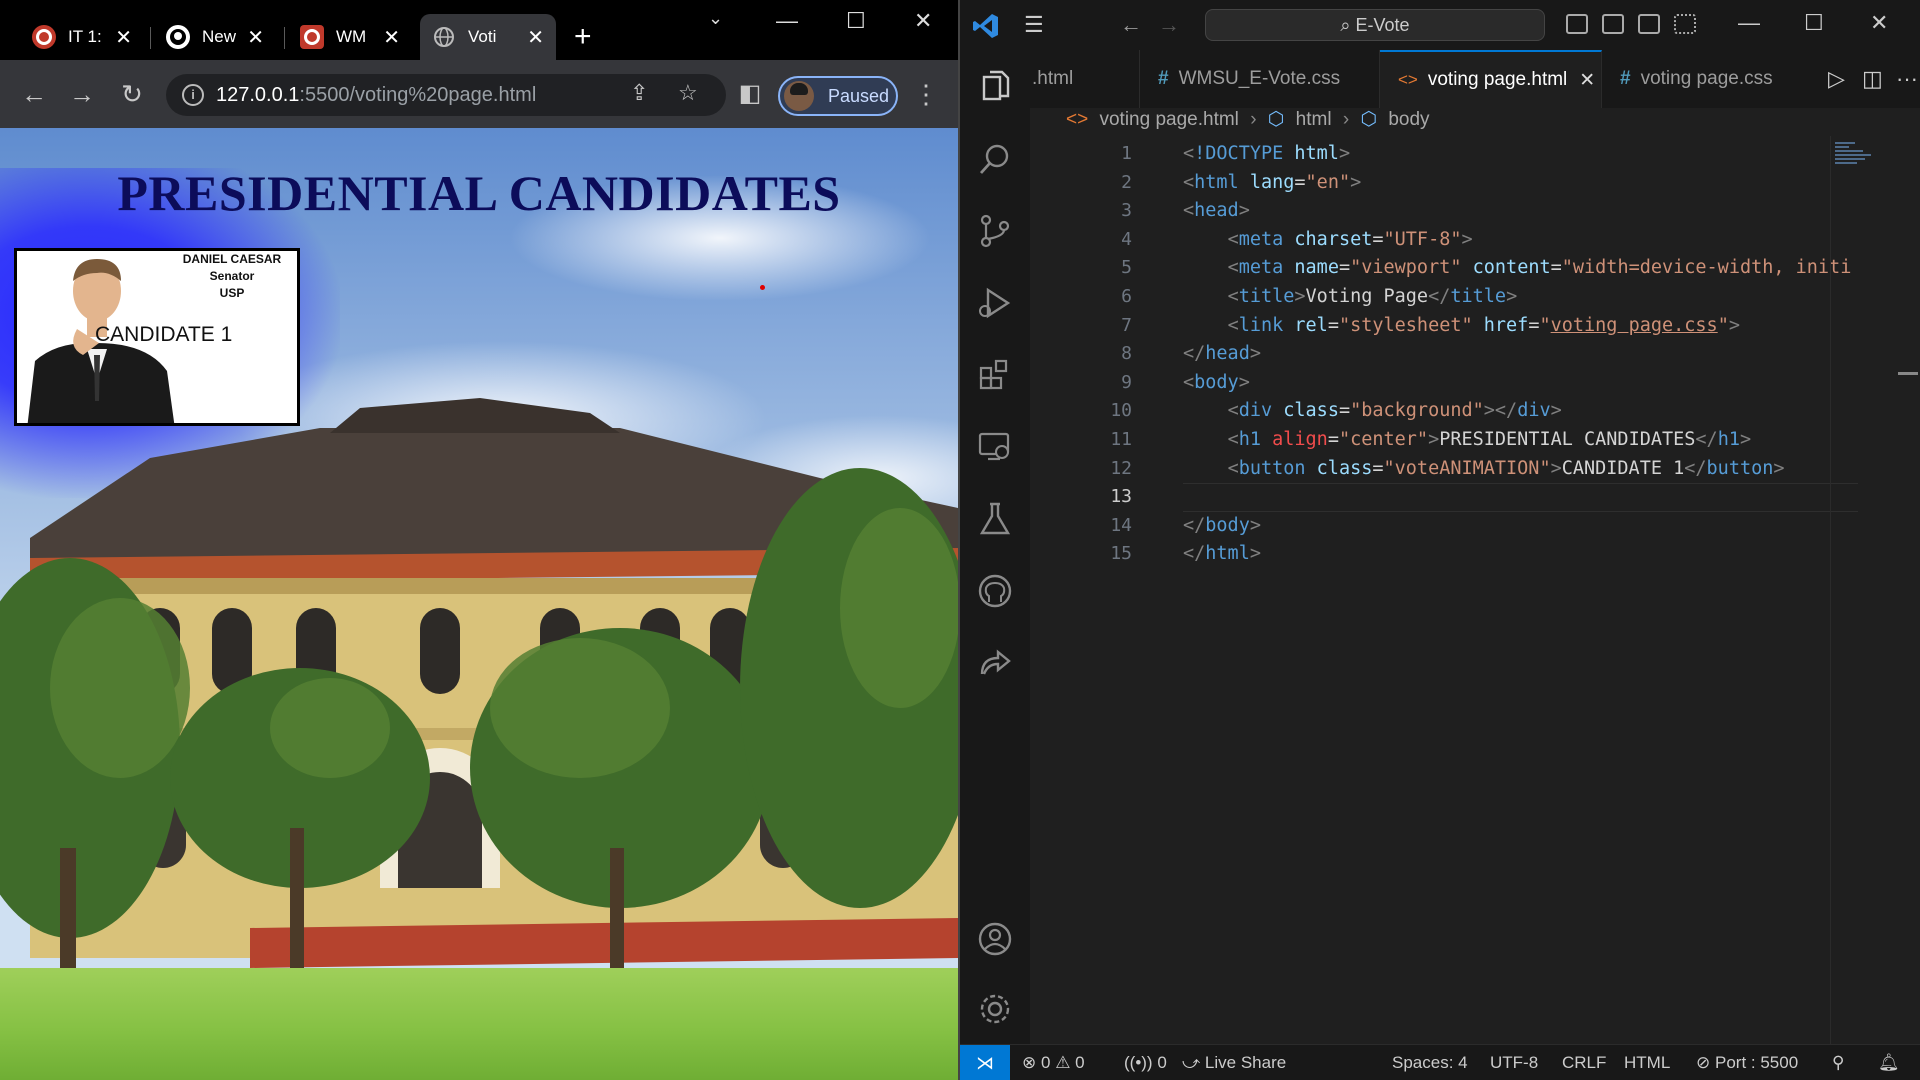 This screenshot has height=1080, width=1920. I want to click on extensions-icon, so click(995, 375).